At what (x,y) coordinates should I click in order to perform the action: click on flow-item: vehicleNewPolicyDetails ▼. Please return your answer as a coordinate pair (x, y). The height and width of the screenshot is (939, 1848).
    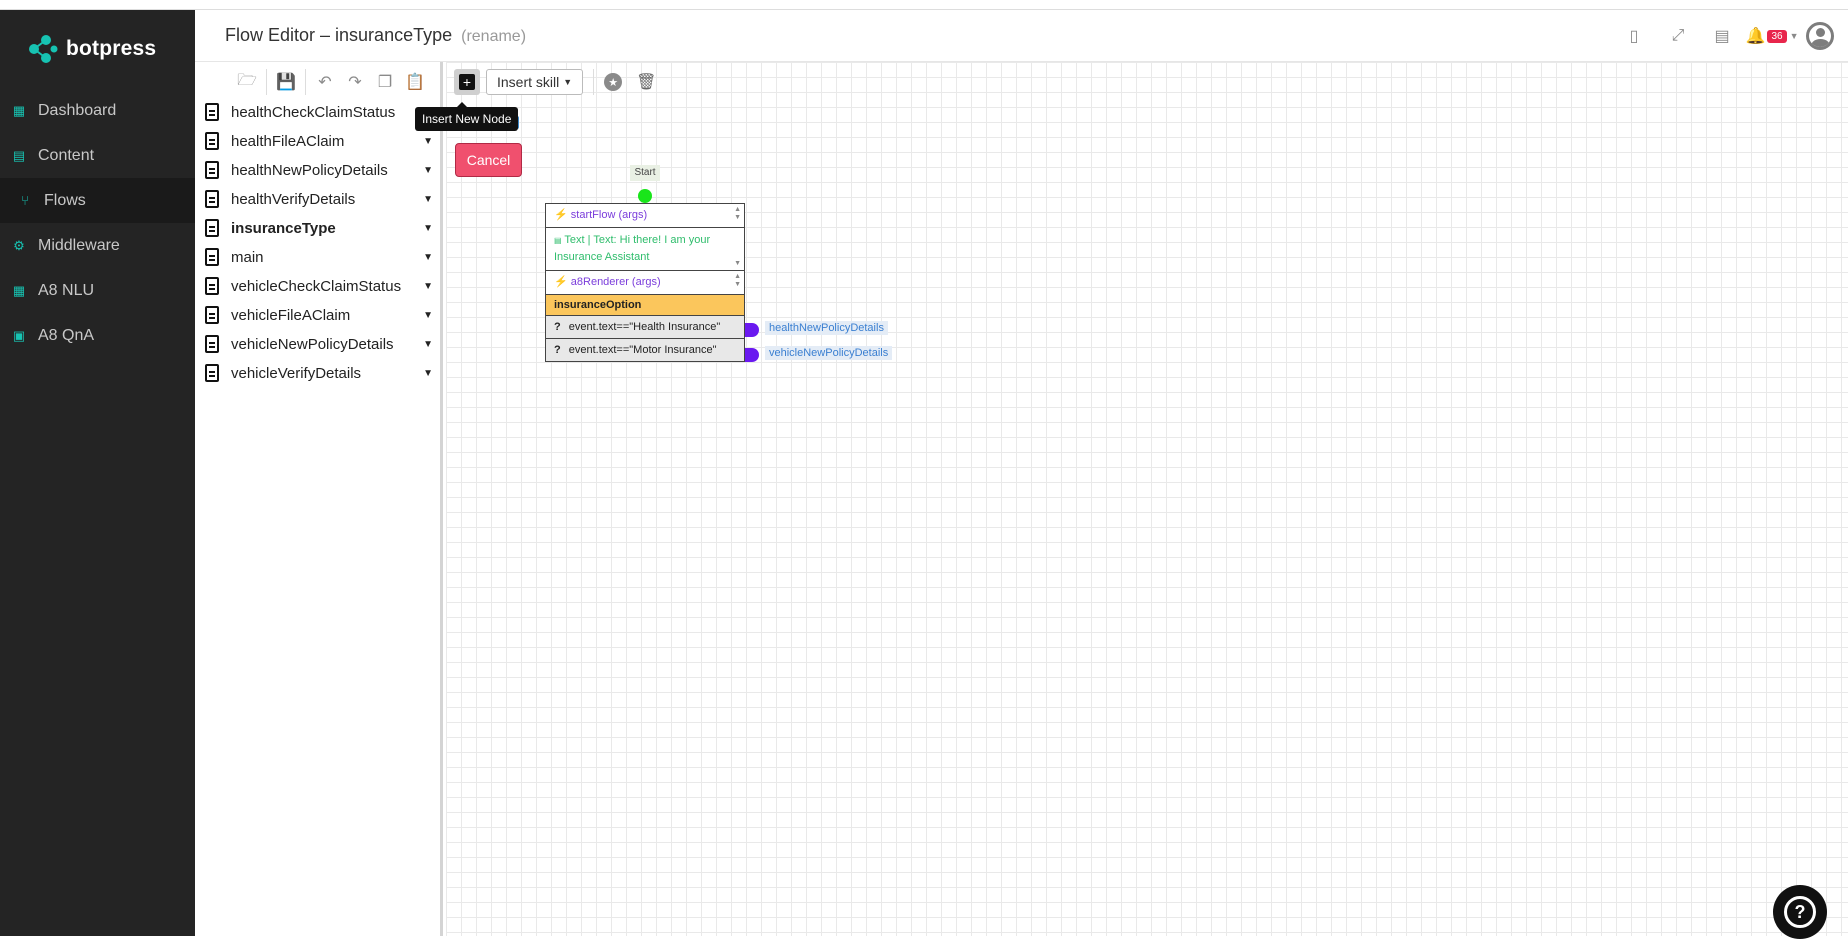
    Looking at the image, I should click on (319, 344).